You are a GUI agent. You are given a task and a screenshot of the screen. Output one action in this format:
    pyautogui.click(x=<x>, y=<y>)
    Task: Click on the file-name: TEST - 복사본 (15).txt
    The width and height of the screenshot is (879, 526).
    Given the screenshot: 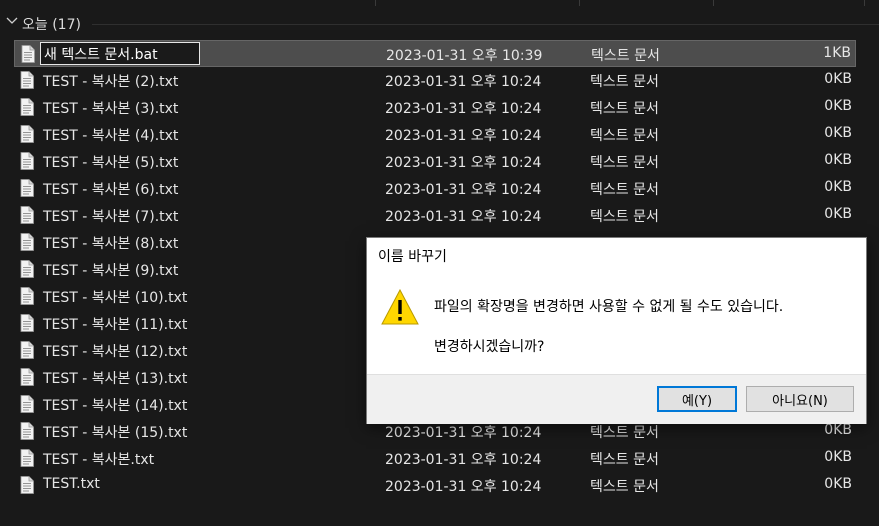 What is the action you would take?
    pyautogui.click(x=115, y=433)
    